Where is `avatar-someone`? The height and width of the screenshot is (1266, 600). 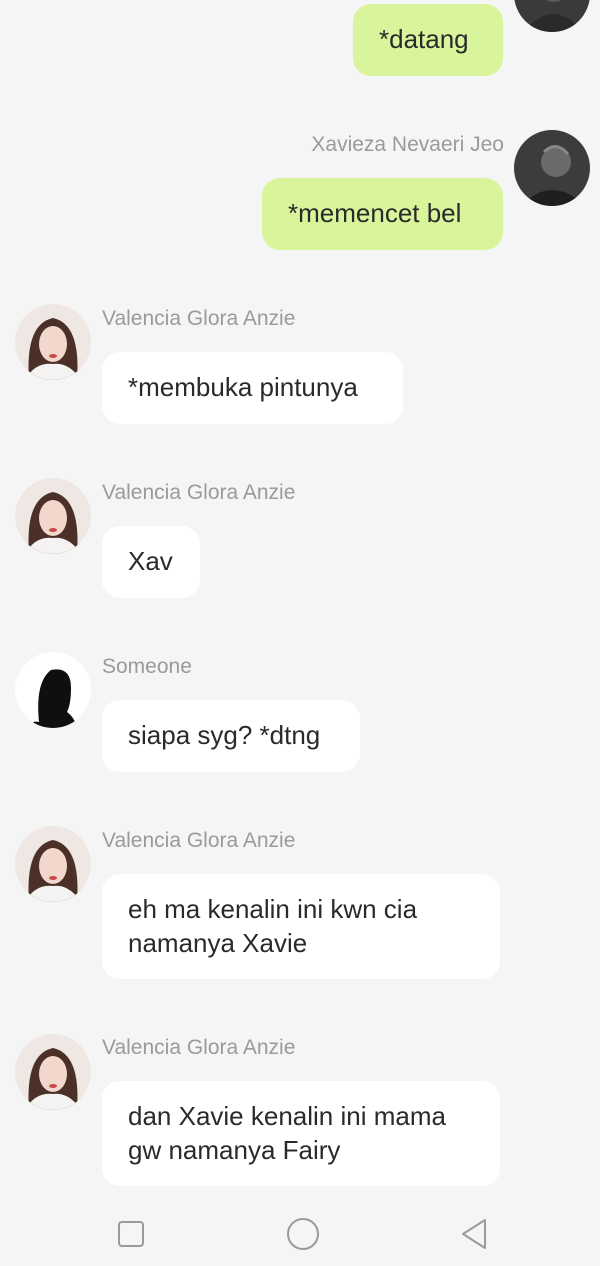 avatar-someone is located at coordinates (53, 690).